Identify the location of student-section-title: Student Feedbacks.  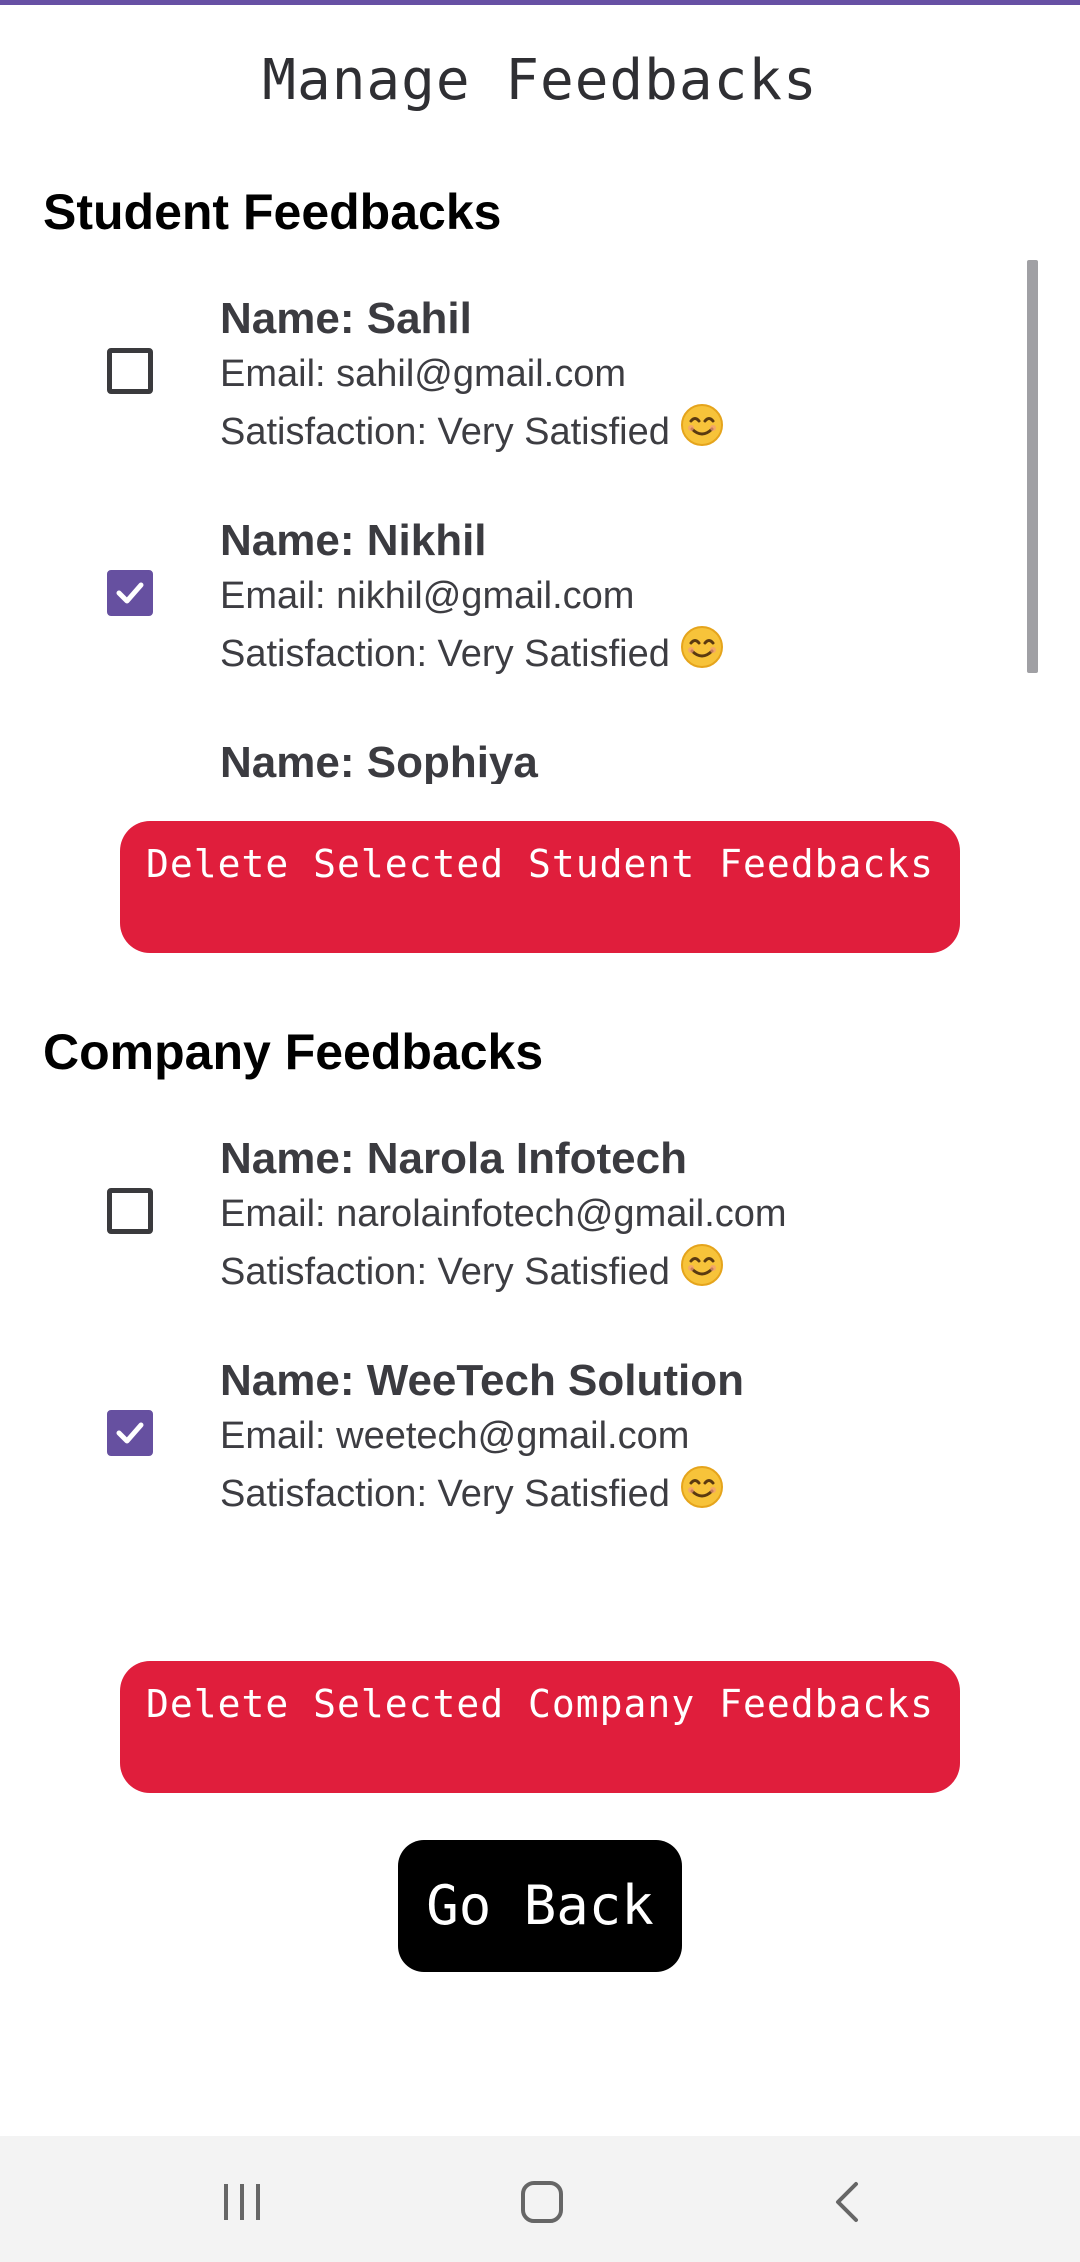
(272, 212).